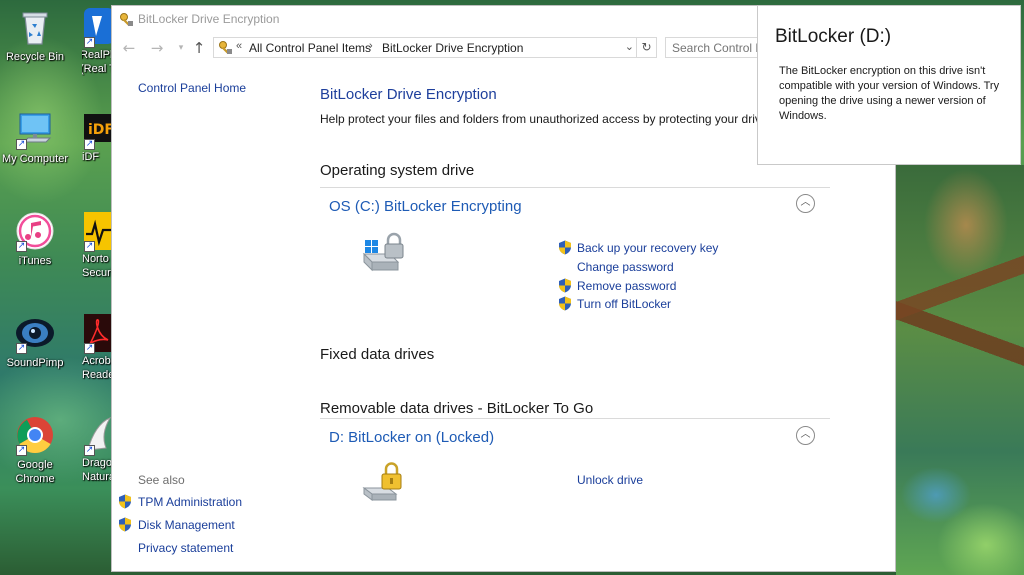 This screenshot has width=1024, height=575. I want to click on acrobat-icon: ↗, so click(97, 333).